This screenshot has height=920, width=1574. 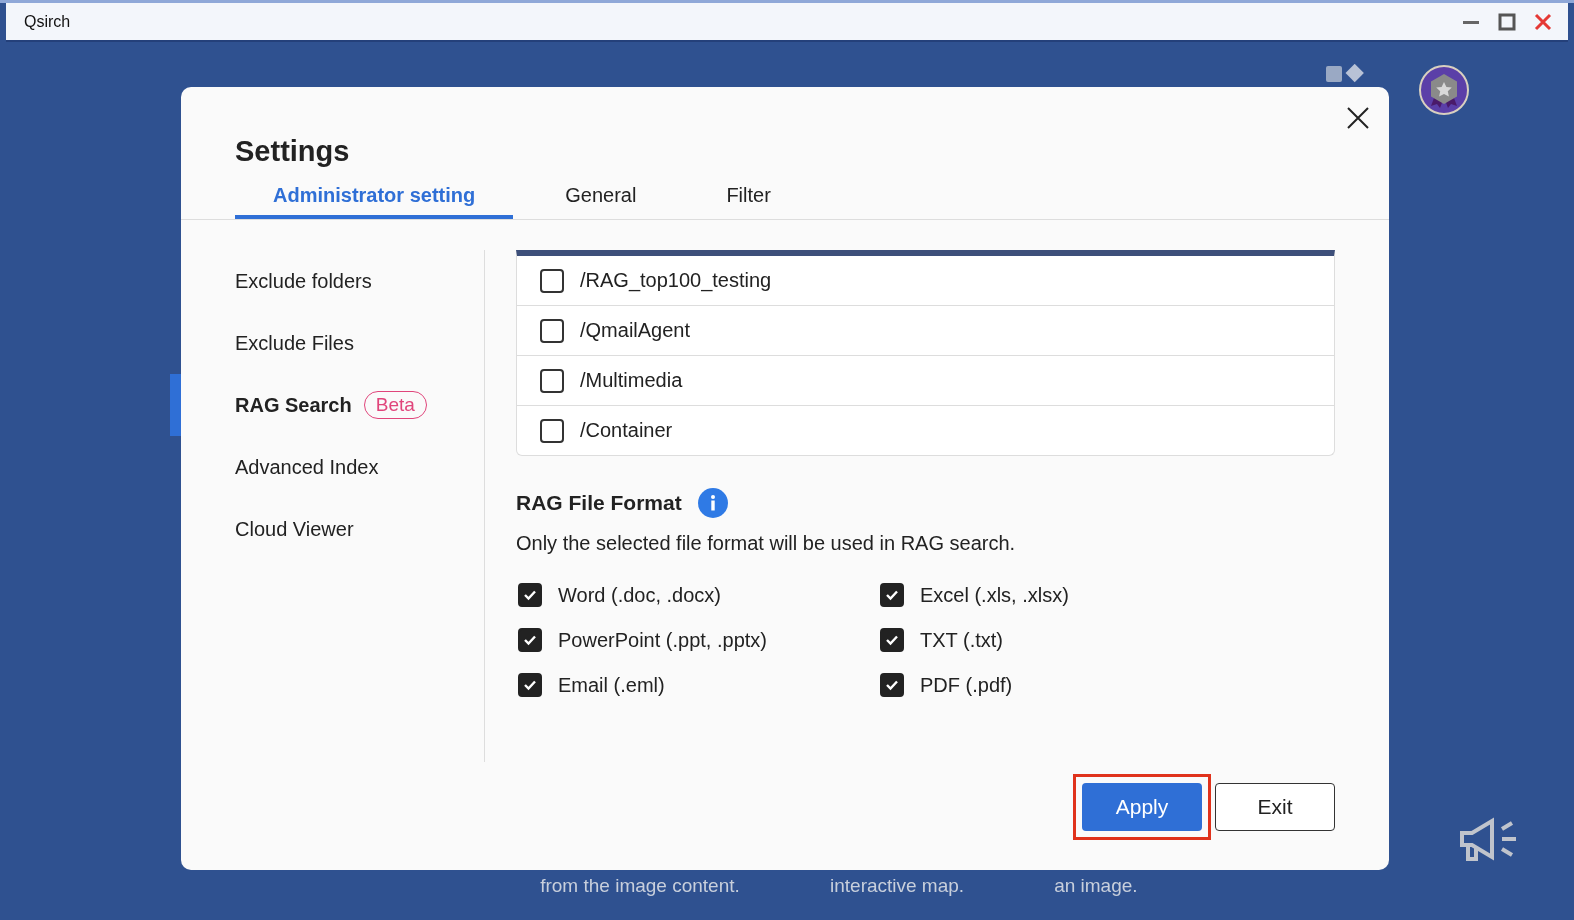 I want to click on dialog-title: Settings, so click(x=293, y=151).